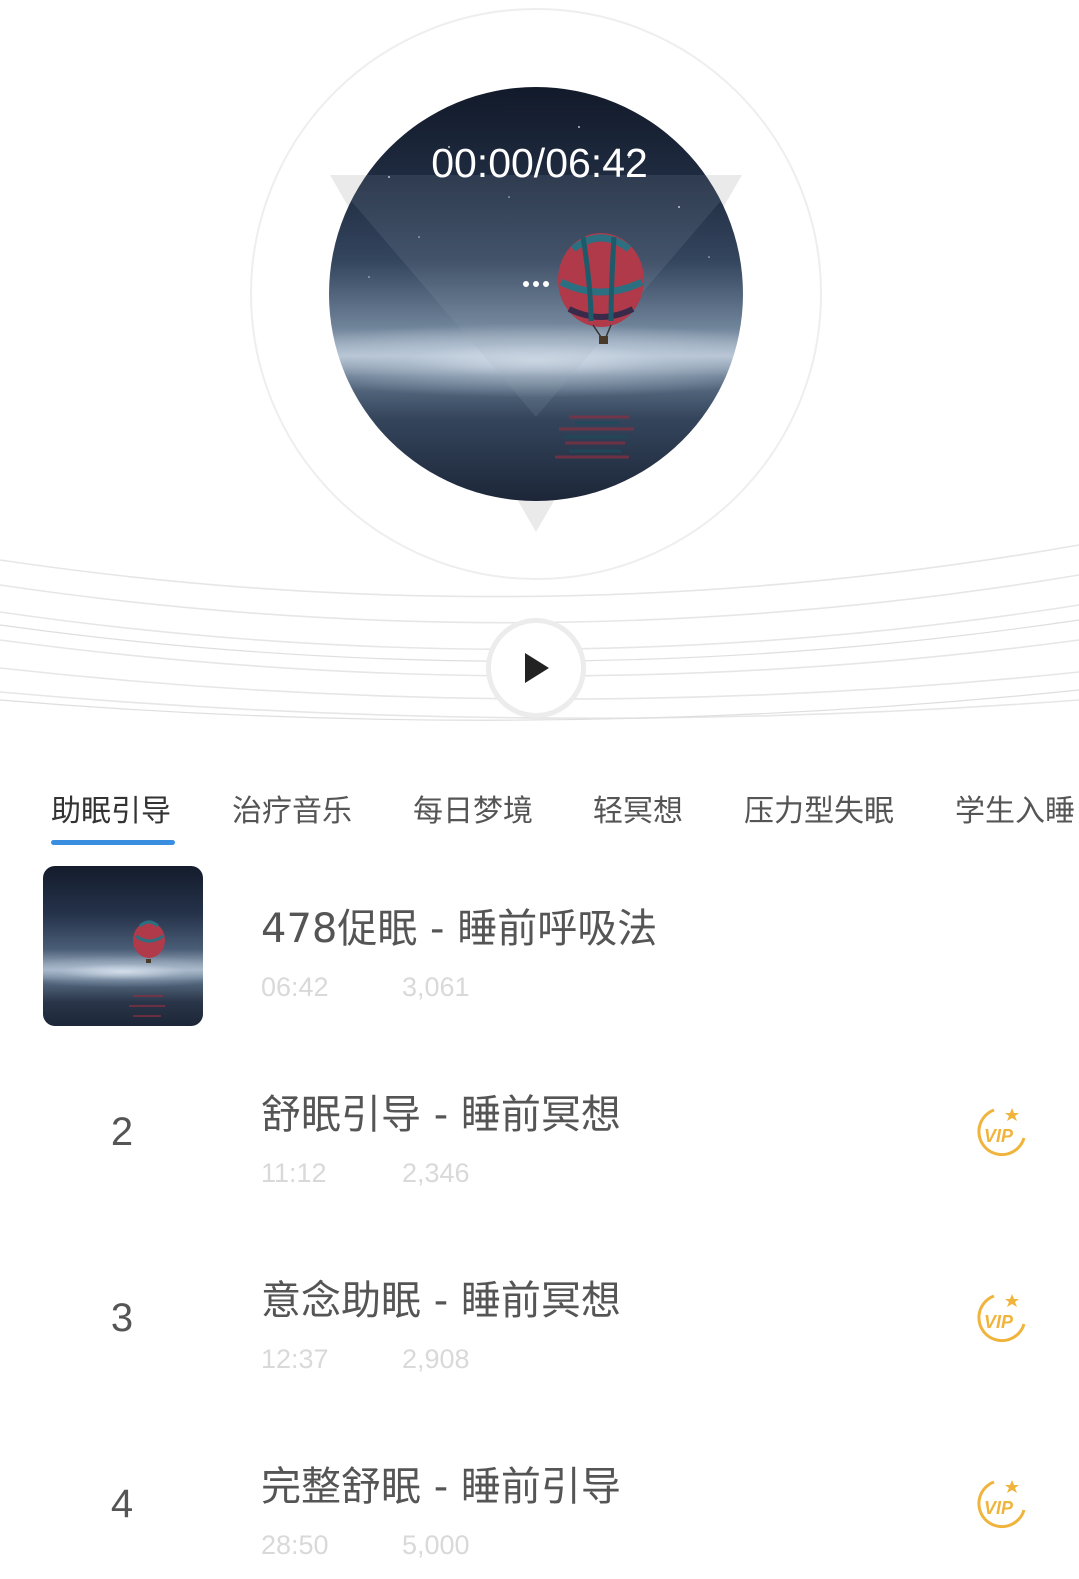  What do you see at coordinates (122, 1318) in the screenshot?
I see `track-rank: 3` at bounding box center [122, 1318].